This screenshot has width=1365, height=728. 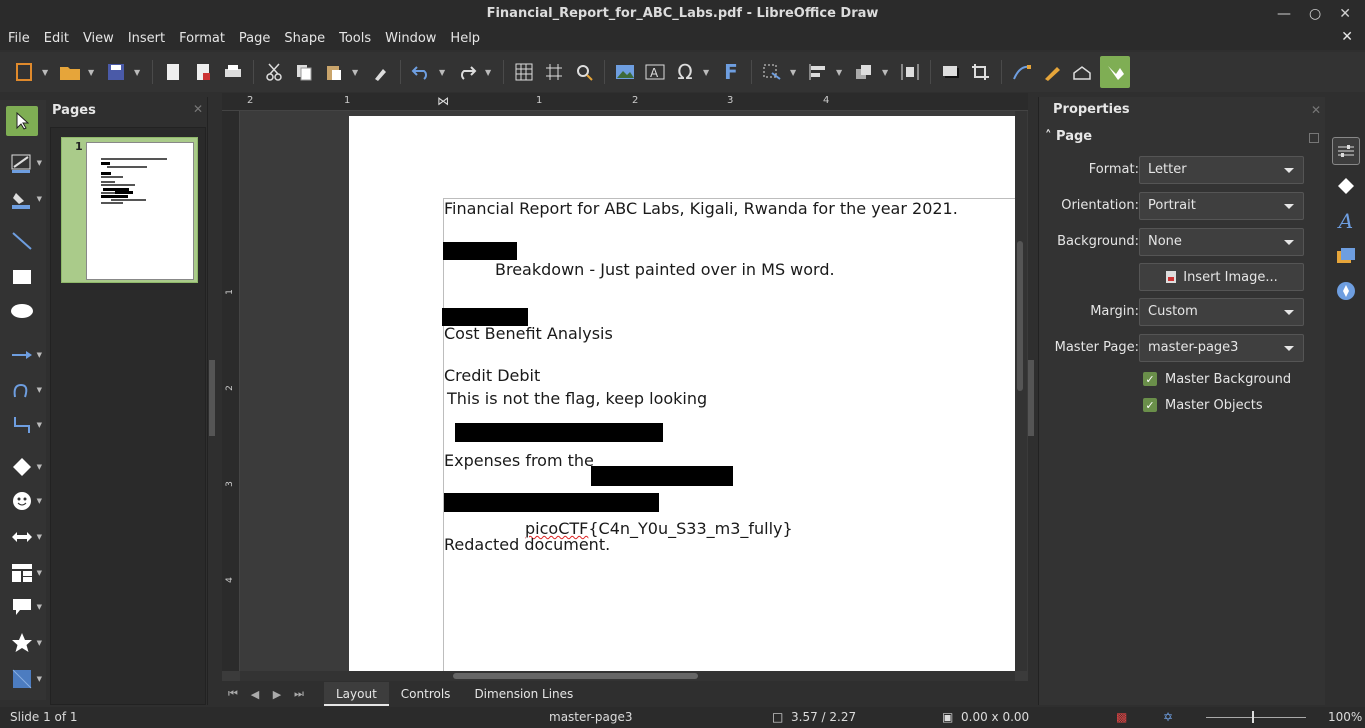 What do you see at coordinates (198, 109) in the screenshot?
I see `close-pages-panel-icon: ✕` at bounding box center [198, 109].